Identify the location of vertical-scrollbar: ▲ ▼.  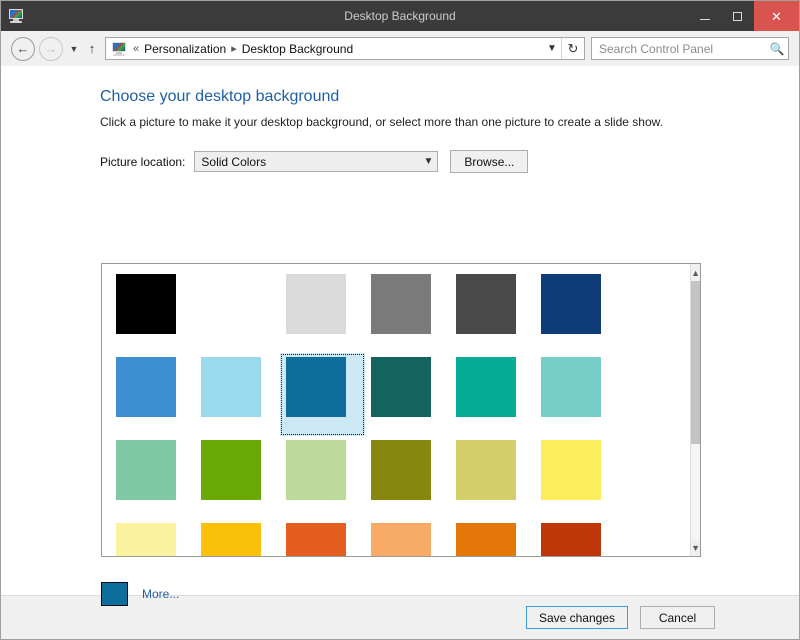
(695, 410).